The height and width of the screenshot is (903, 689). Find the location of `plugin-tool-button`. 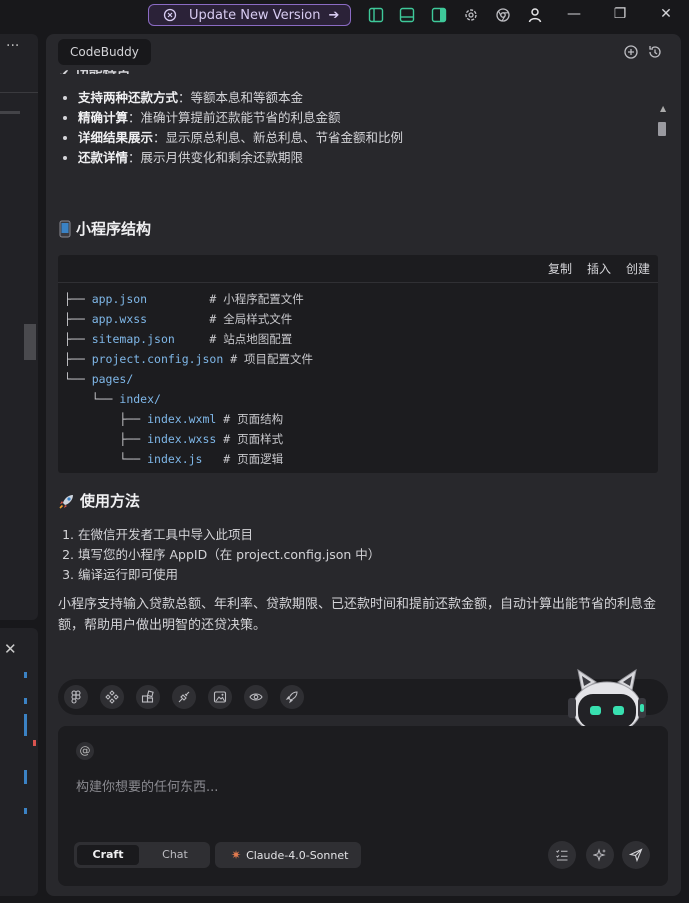

plugin-tool-button is located at coordinates (184, 697).